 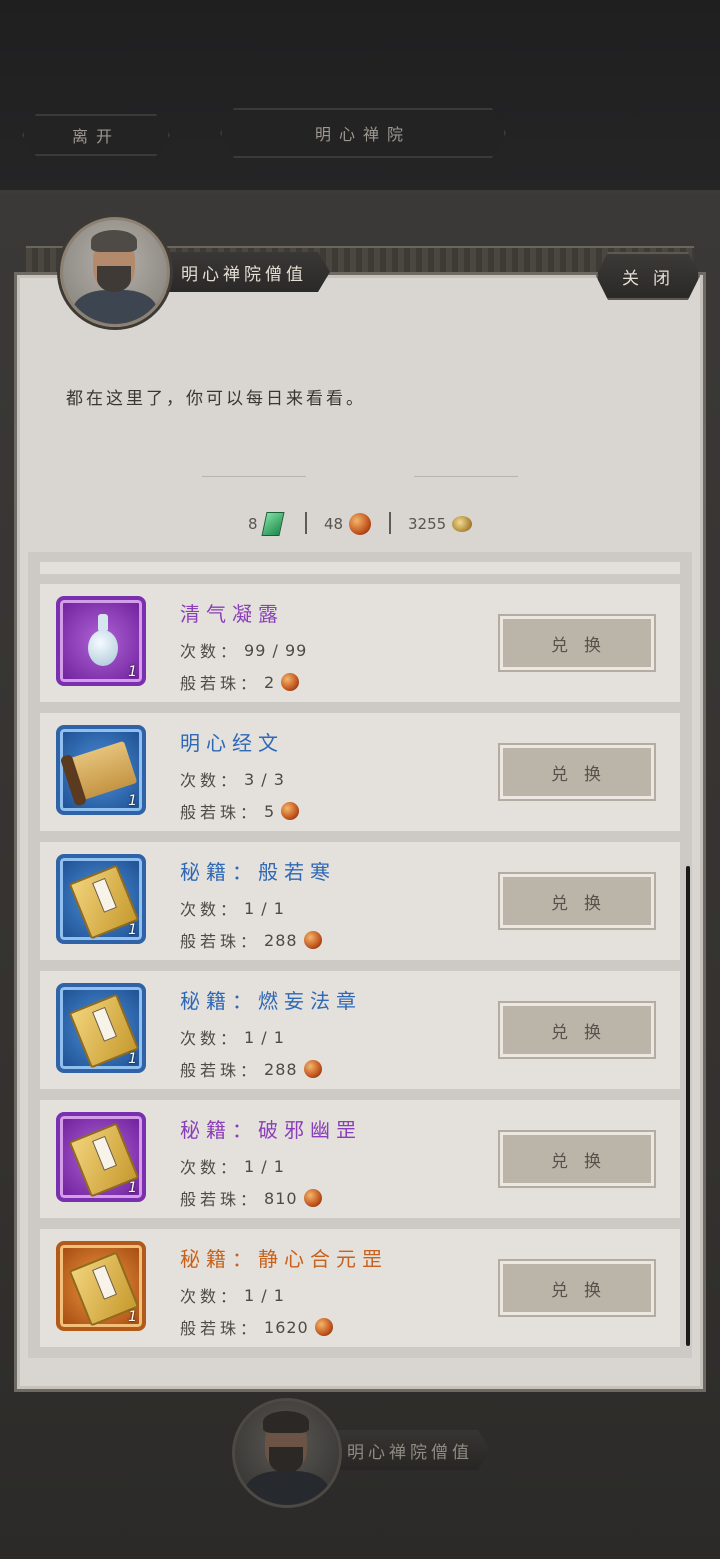 I want to click on footer-npc-avatar, so click(x=287, y=1453).